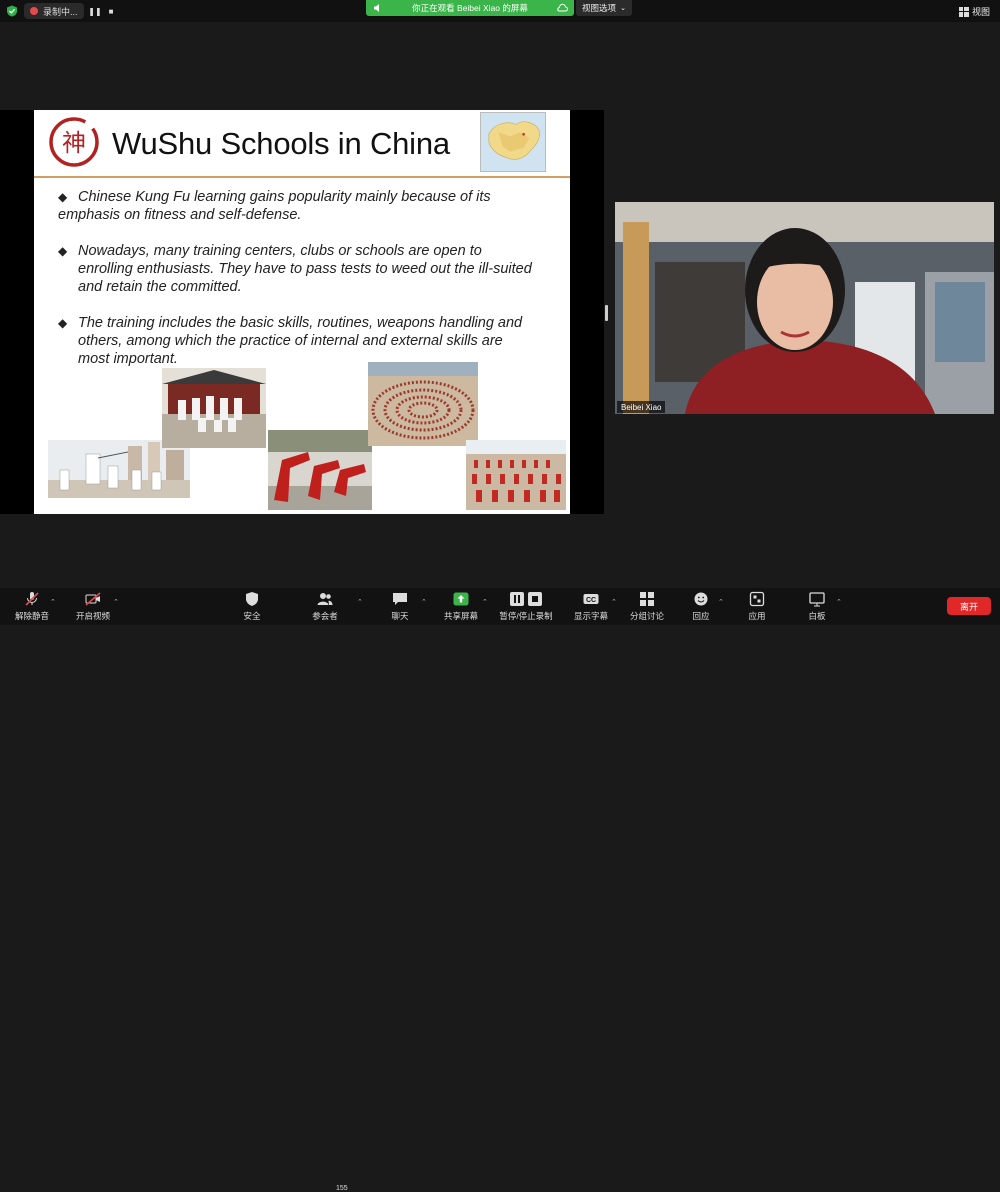 The image size is (1000, 1192). Describe the element at coordinates (647, 599) in the screenshot. I see `breakout-grid-icon` at that location.